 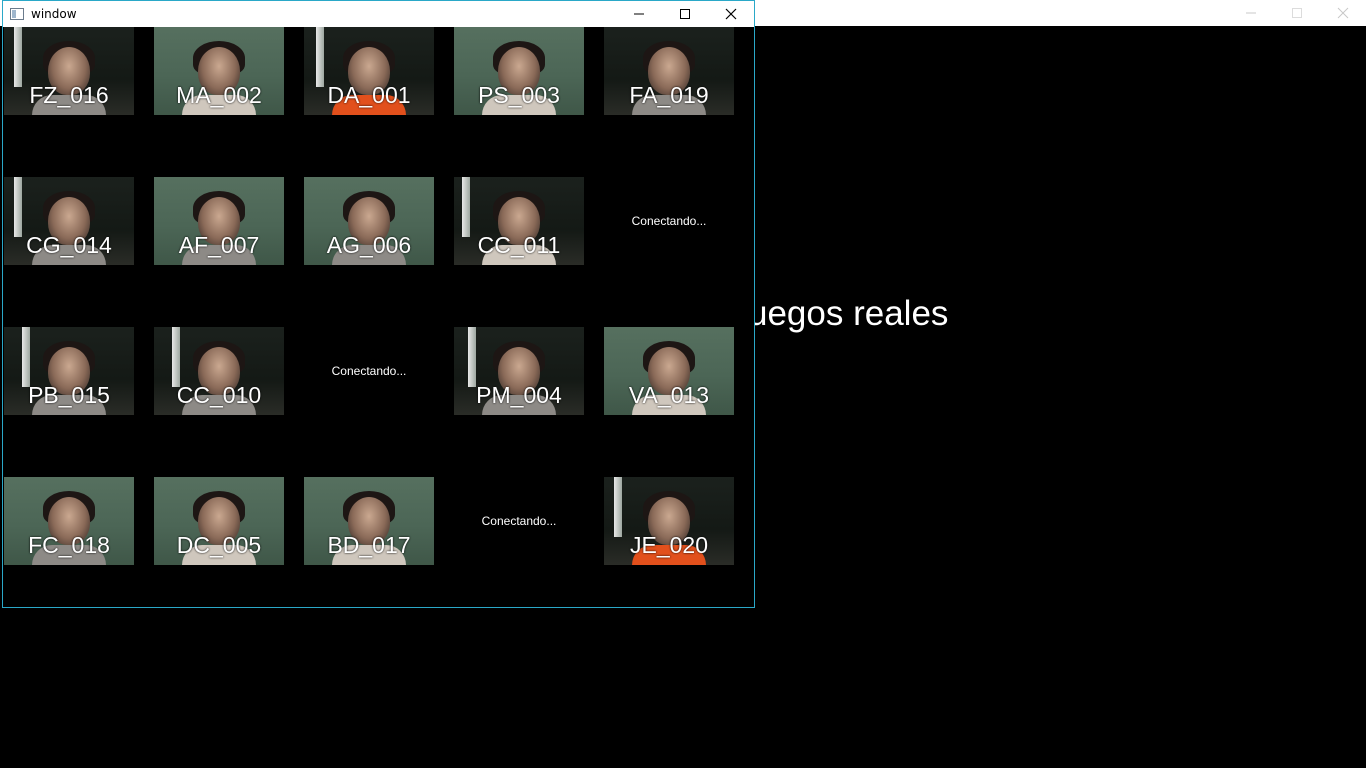 What do you see at coordinates (369, 221) in the screenshot?
I see `video-tile: AG_006` at bounding box center [369, 221].